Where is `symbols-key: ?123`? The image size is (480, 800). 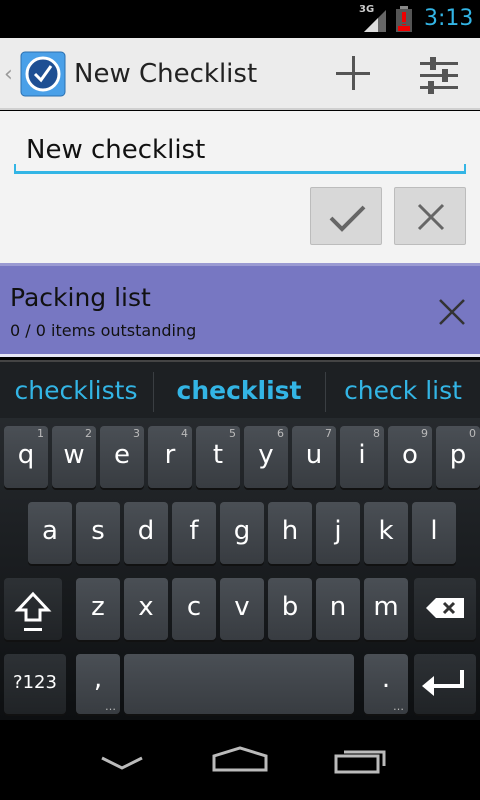
symbols-key: ?123 is located at coordinates (35, 684).